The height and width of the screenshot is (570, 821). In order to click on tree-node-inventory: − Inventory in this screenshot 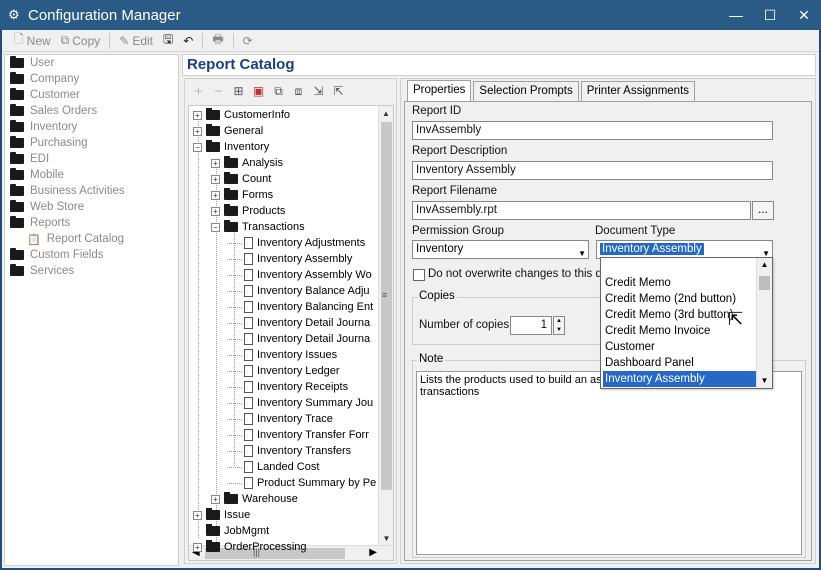, I will do `click(231, 147)`.